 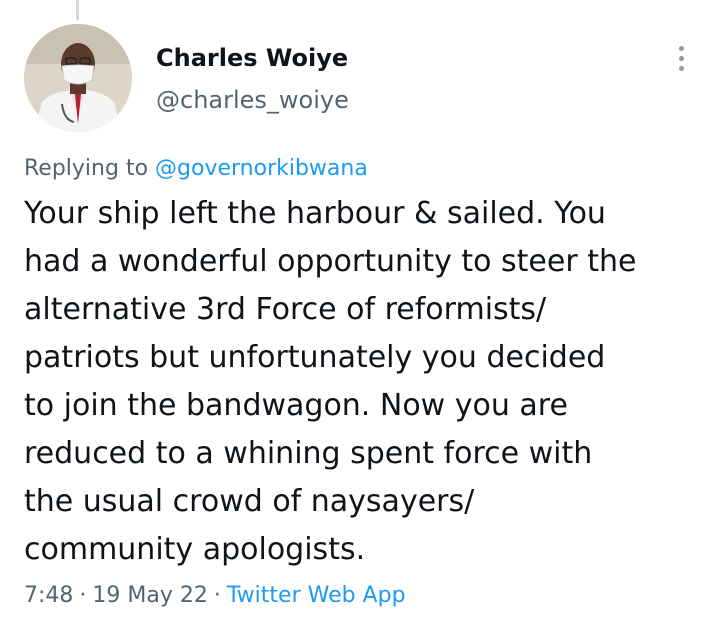 I want to click on tweet-source-link: Twitter Web App, so click(x=316, y=595).